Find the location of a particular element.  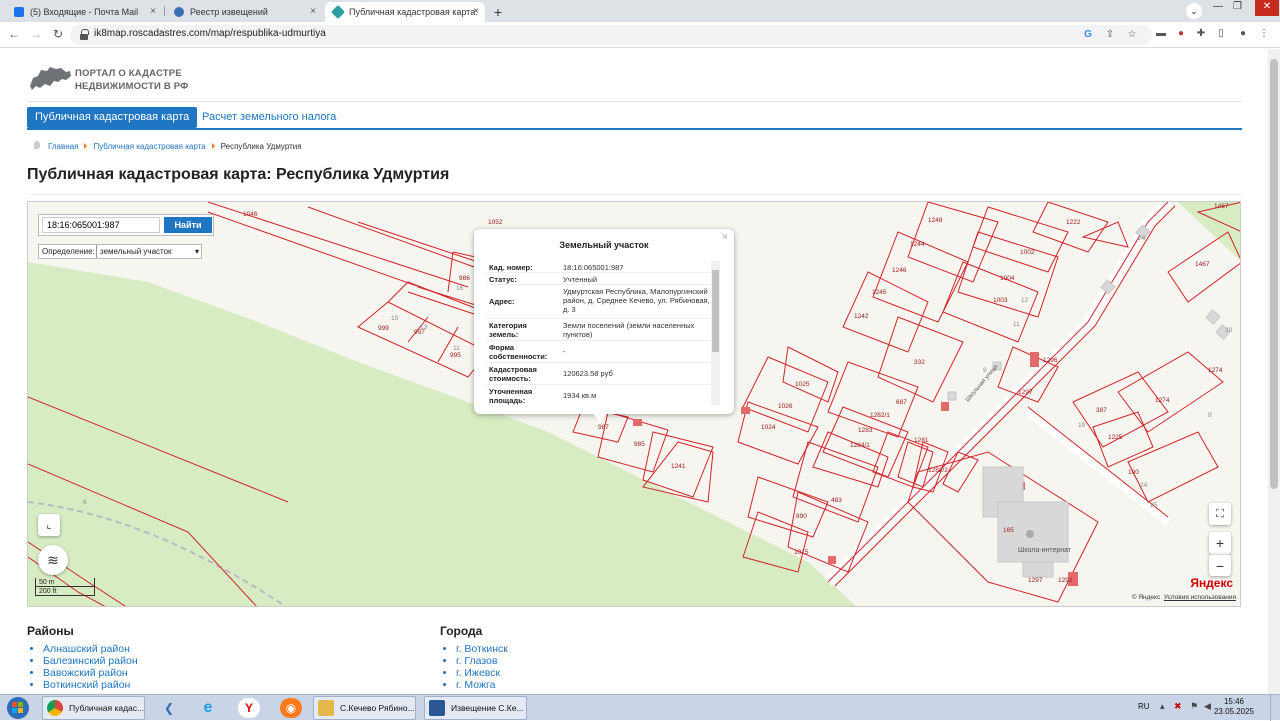

network-icon: ✖ is located at coordinates (1178, 706).